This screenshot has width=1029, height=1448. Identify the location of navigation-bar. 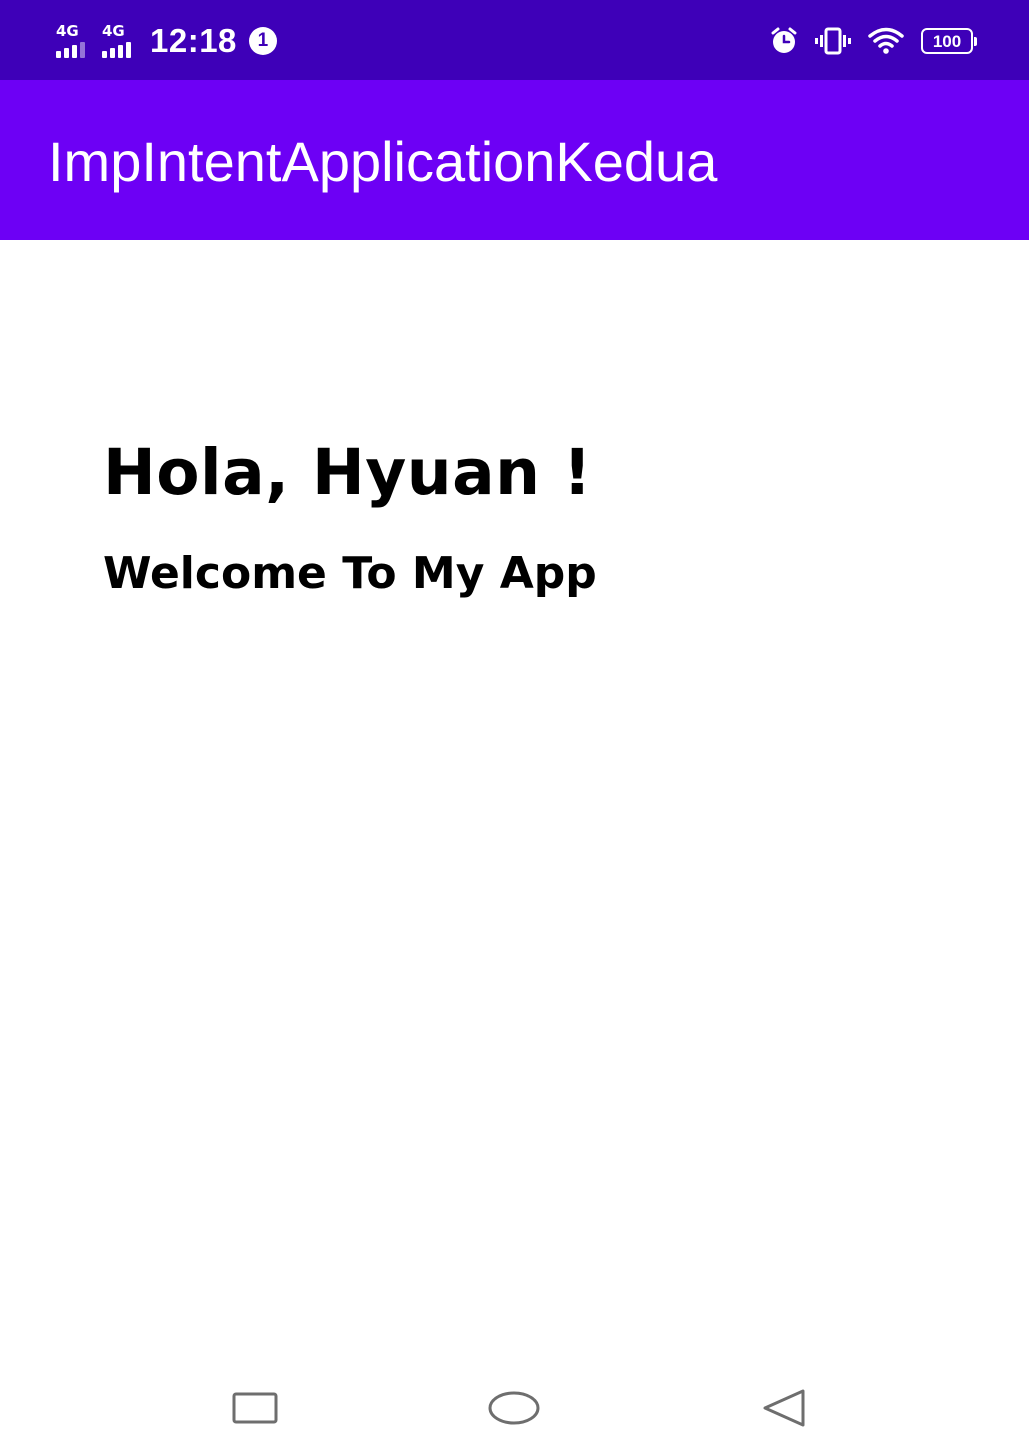
(514, 1408).